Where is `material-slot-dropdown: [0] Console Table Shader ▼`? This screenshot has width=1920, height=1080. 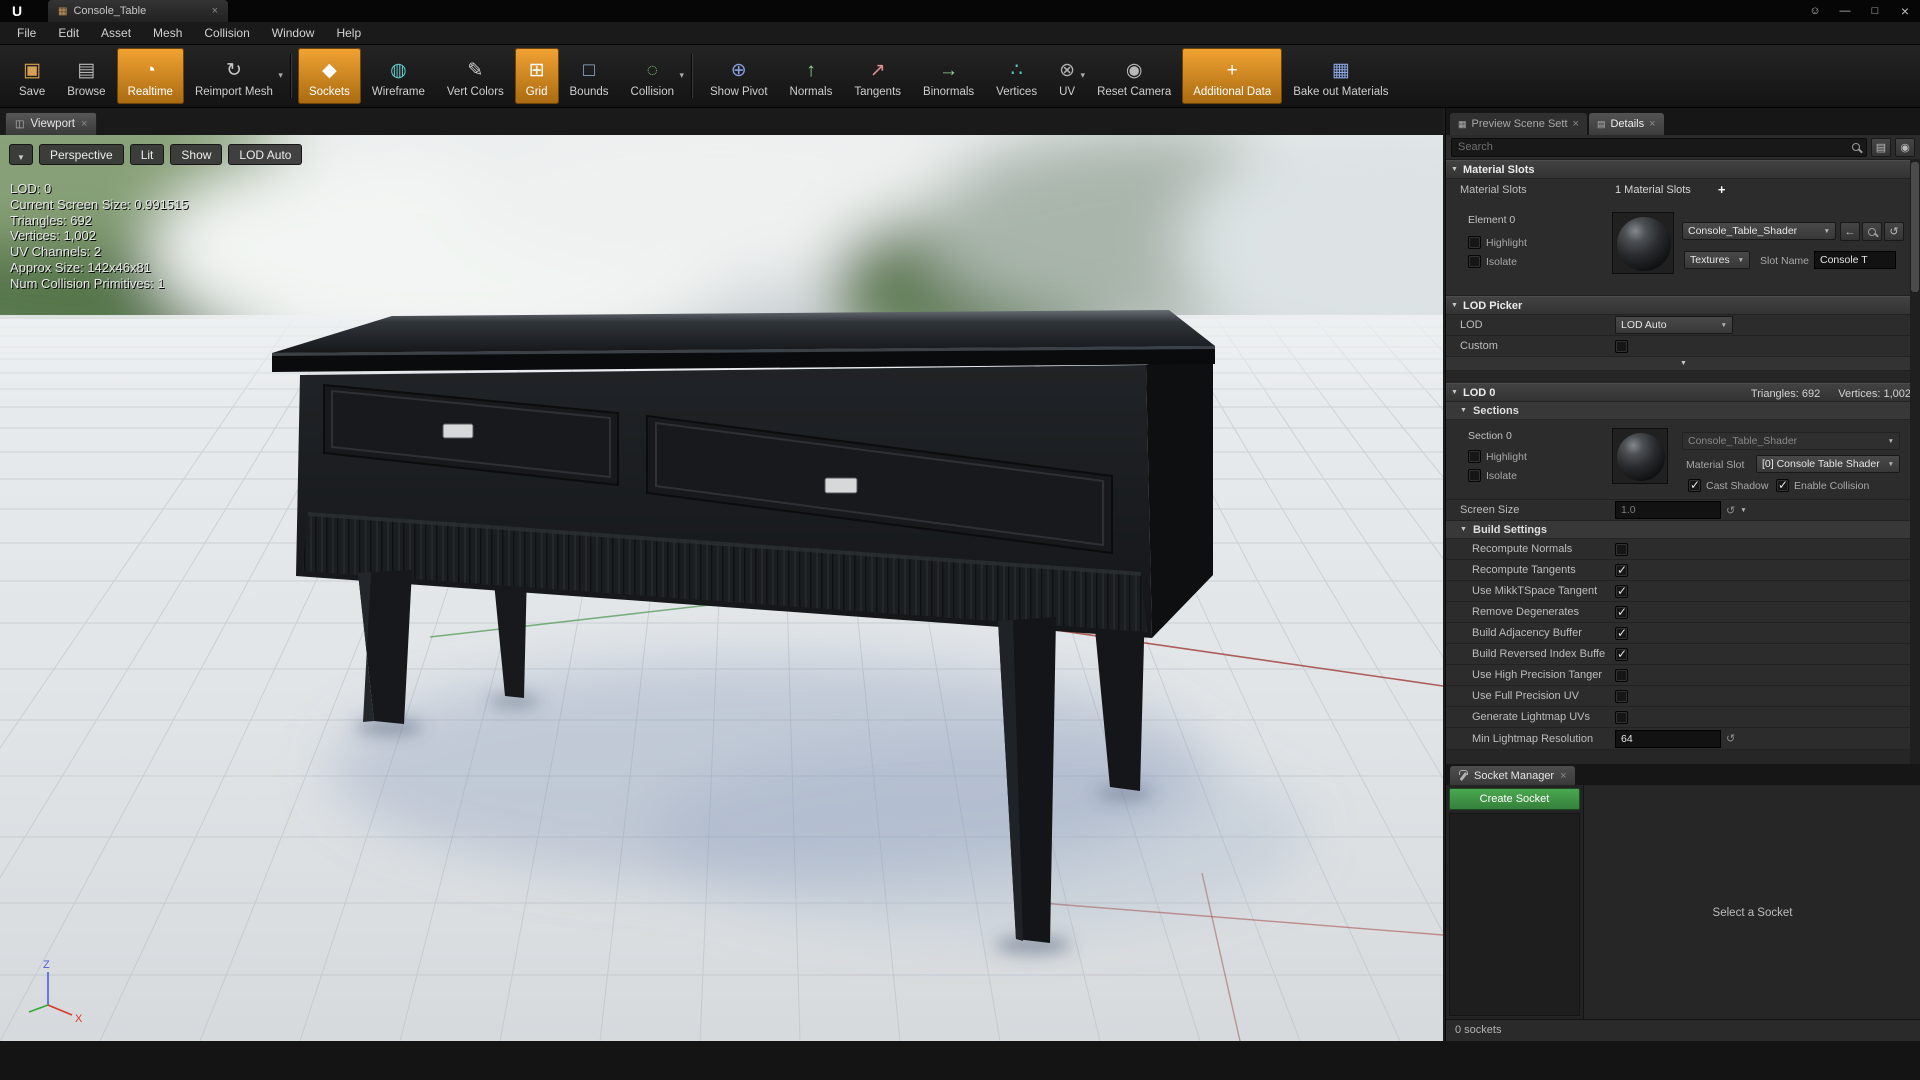 material-slot-dropdown: [0] Console Table Shader ▼ is located at coordinates (1828, 464).